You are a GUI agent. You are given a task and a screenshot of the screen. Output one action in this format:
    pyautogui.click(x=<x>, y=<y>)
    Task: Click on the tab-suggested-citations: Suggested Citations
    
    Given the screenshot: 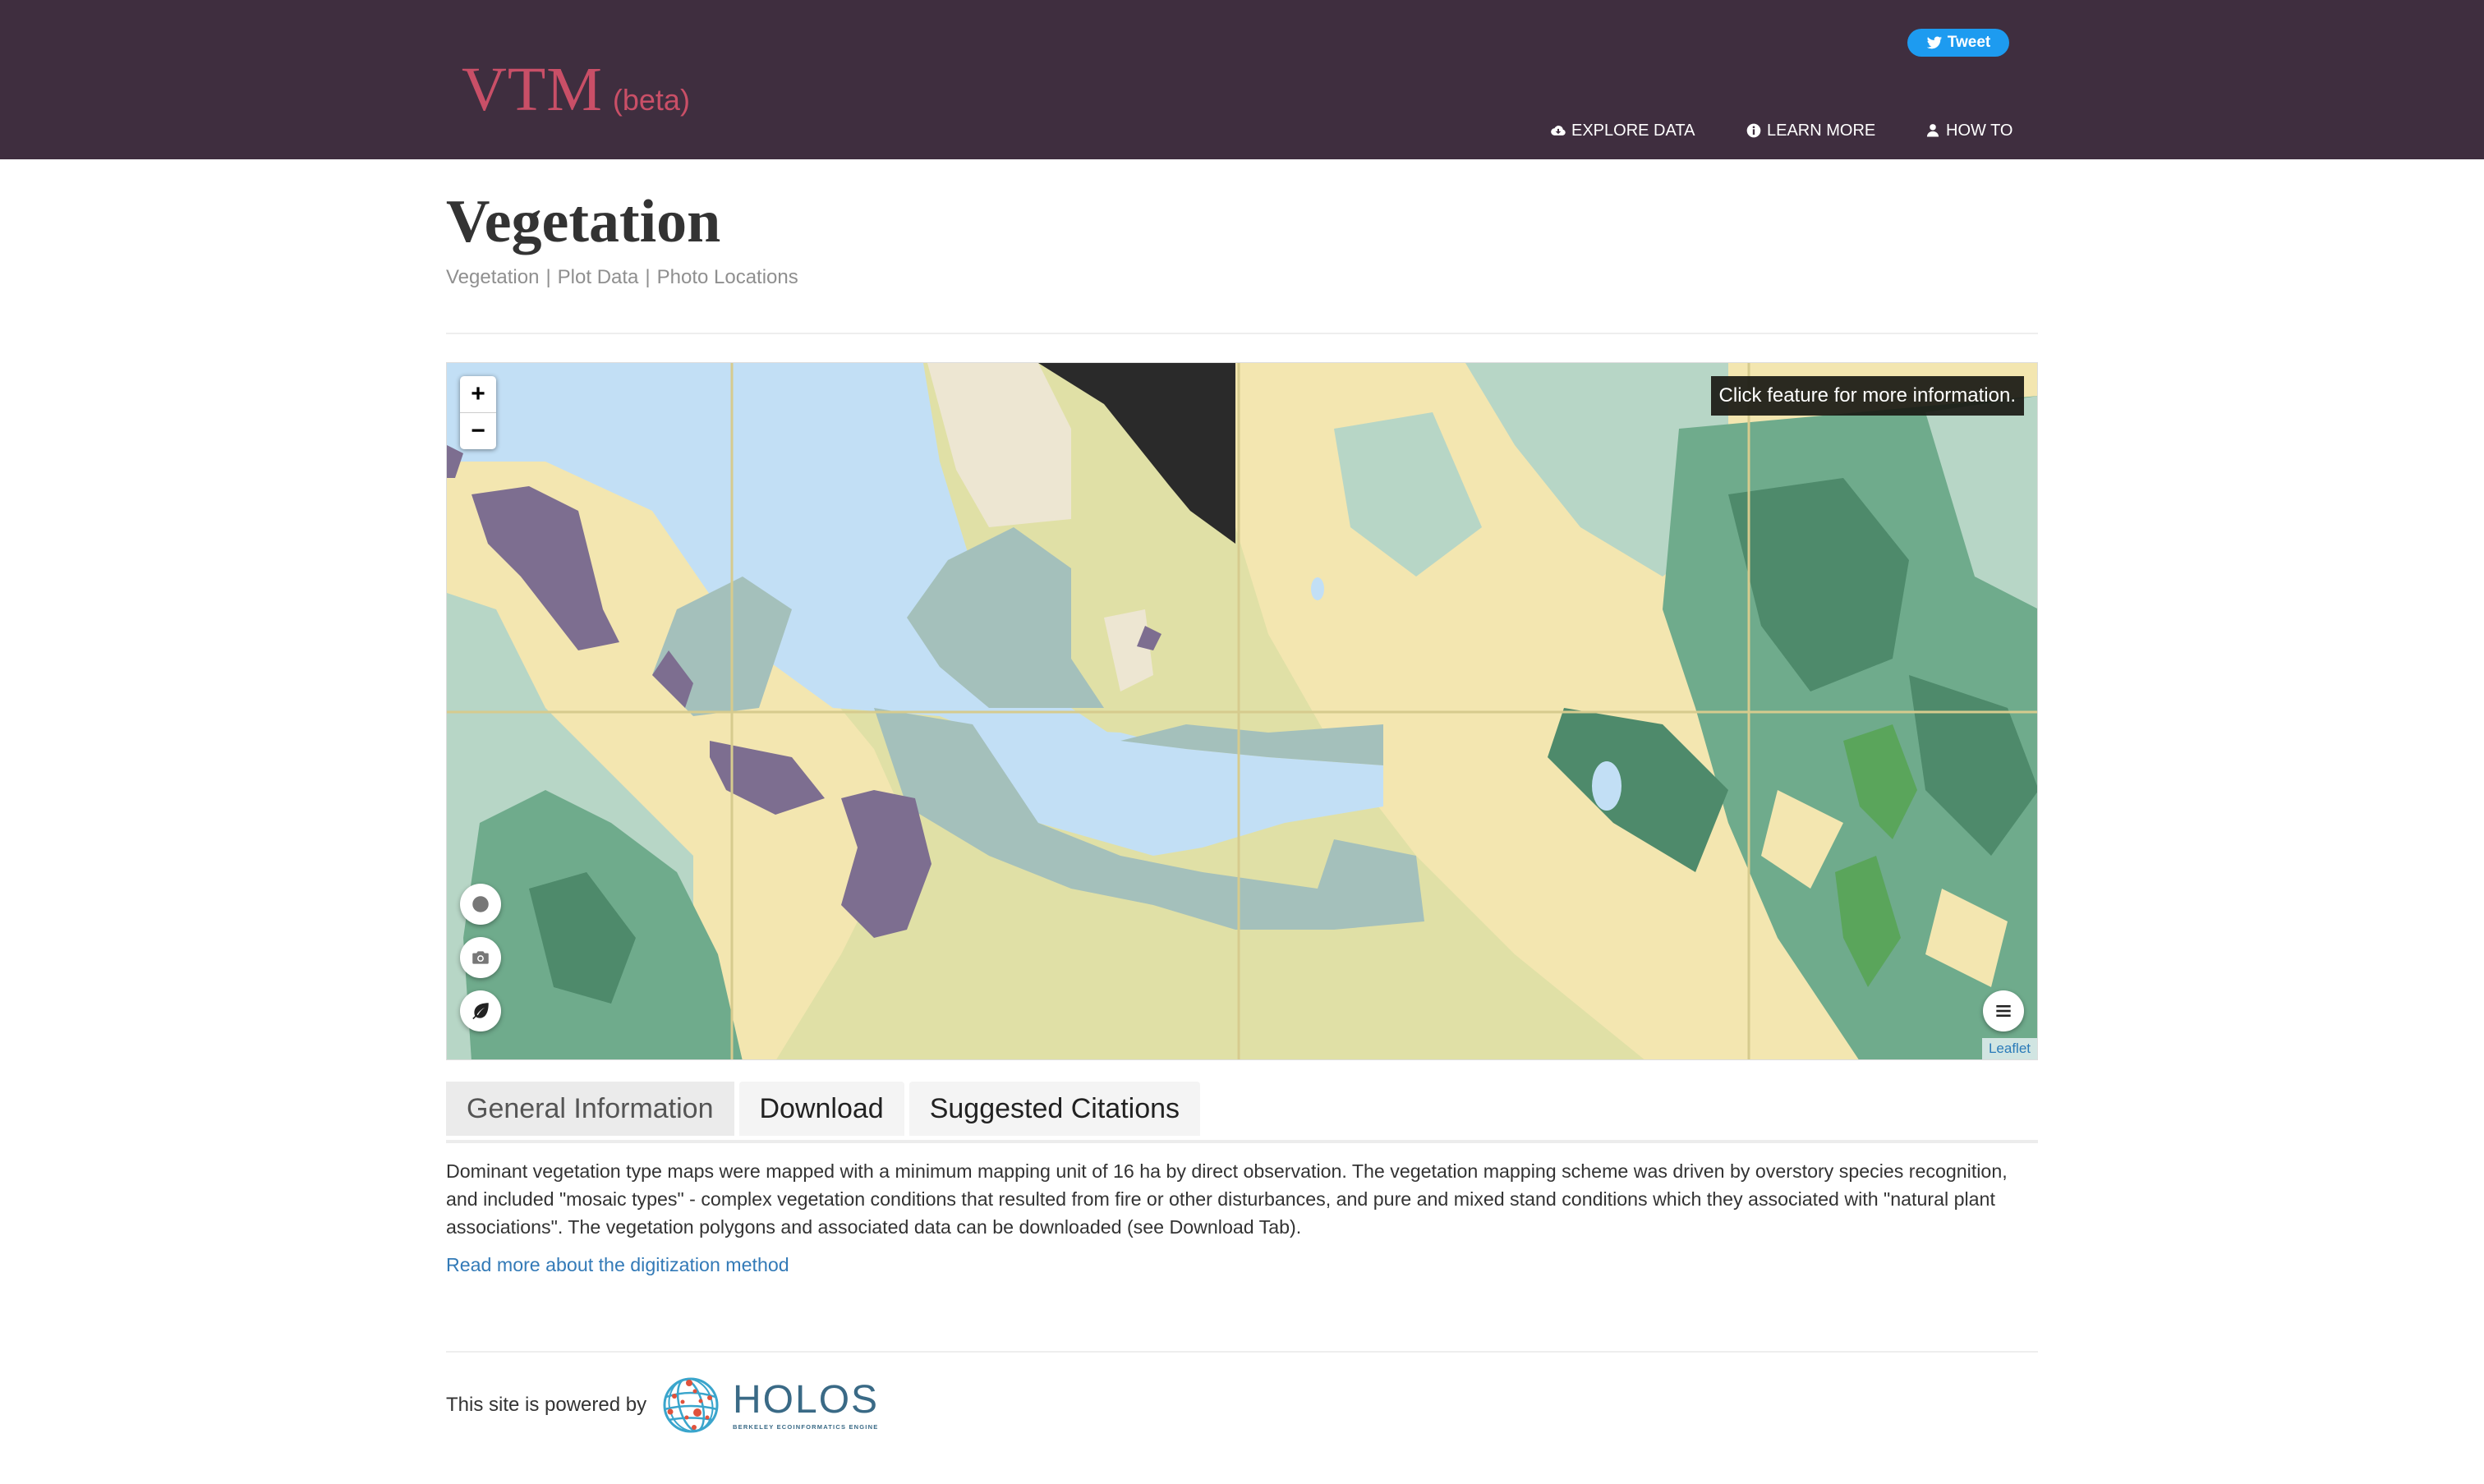 What is the action you would take?
    pyautogui.click(x=1054, y=1109)
    